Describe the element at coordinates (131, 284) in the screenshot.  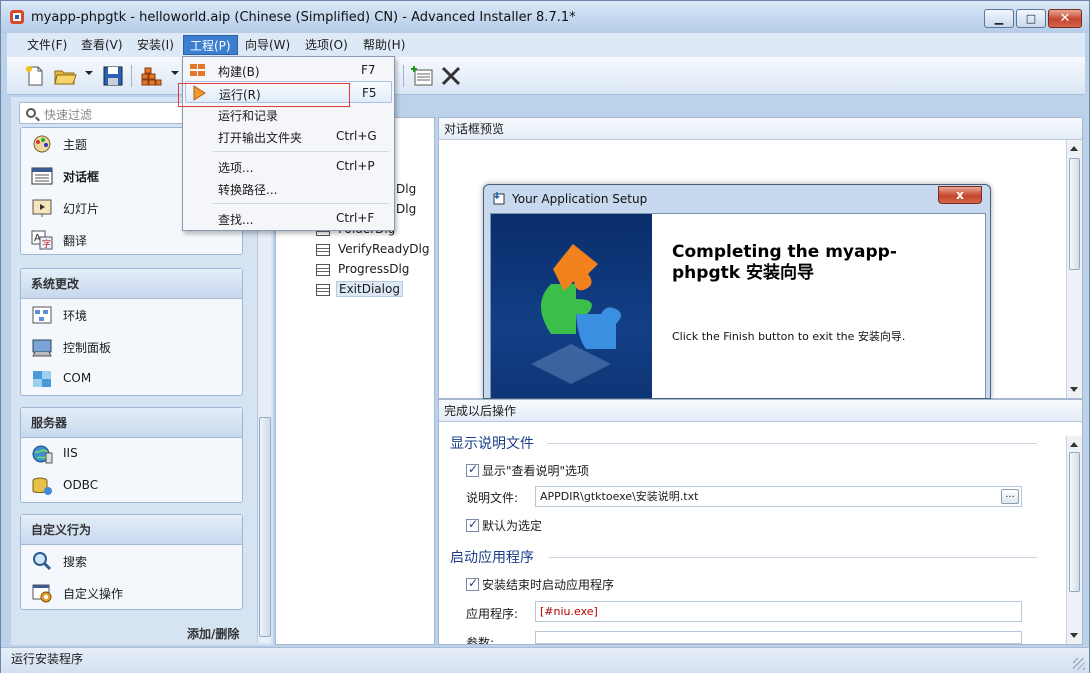
I see `group-header-system: 系统更改` at that location.